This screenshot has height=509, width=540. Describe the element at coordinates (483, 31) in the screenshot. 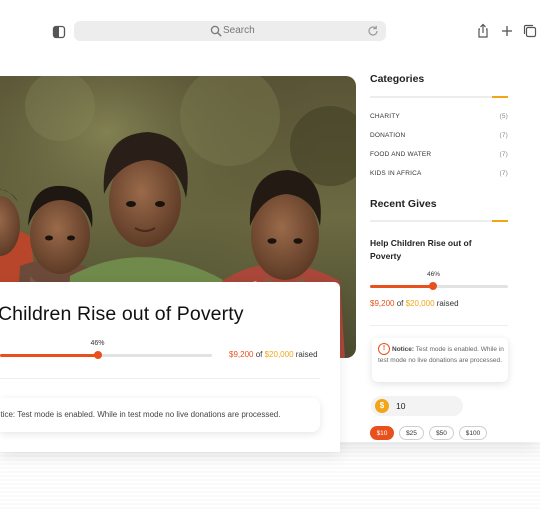

I see `share-icon` at that location.